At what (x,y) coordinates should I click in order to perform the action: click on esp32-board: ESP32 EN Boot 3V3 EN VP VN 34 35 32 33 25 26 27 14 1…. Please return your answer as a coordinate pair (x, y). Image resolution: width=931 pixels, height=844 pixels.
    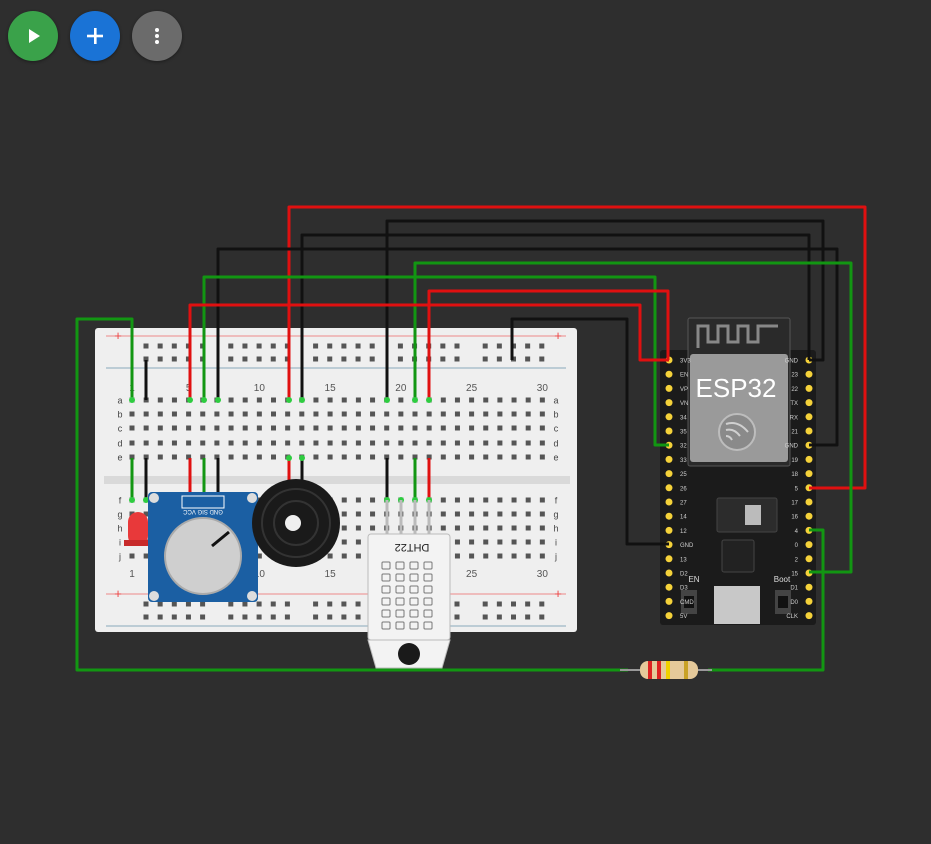
    Looking at the image, I should click on (738, 471).